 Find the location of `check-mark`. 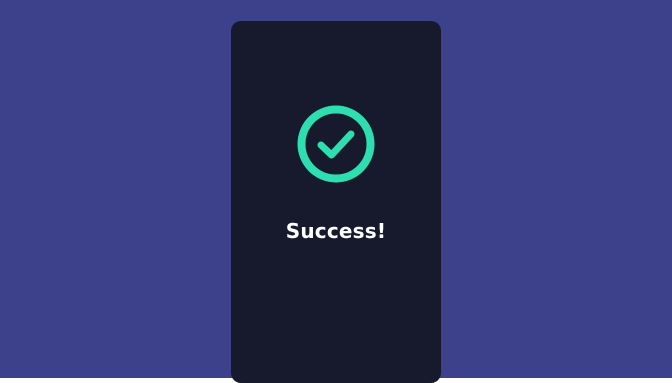

check-mark is located at coordinates (336, 144).